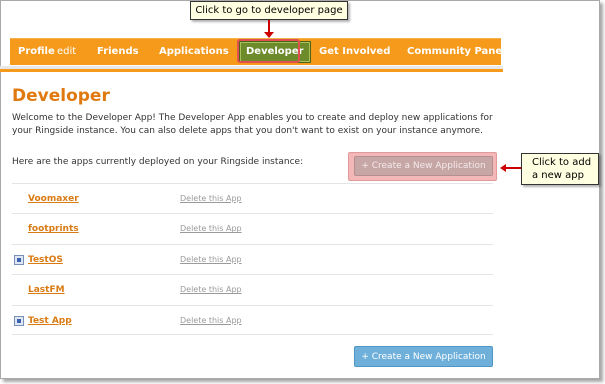  Describe the element at coordinates (252, 228) in the screenshot. I see `app-row: footprints Delete this App` at that location.